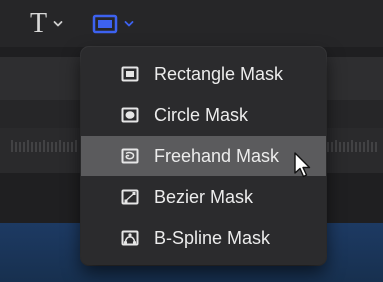 Image resolution: width=383 pixels, height=282 pixels. I want to click on menu-item-label: Rectangle Mask, so click(219, 74).